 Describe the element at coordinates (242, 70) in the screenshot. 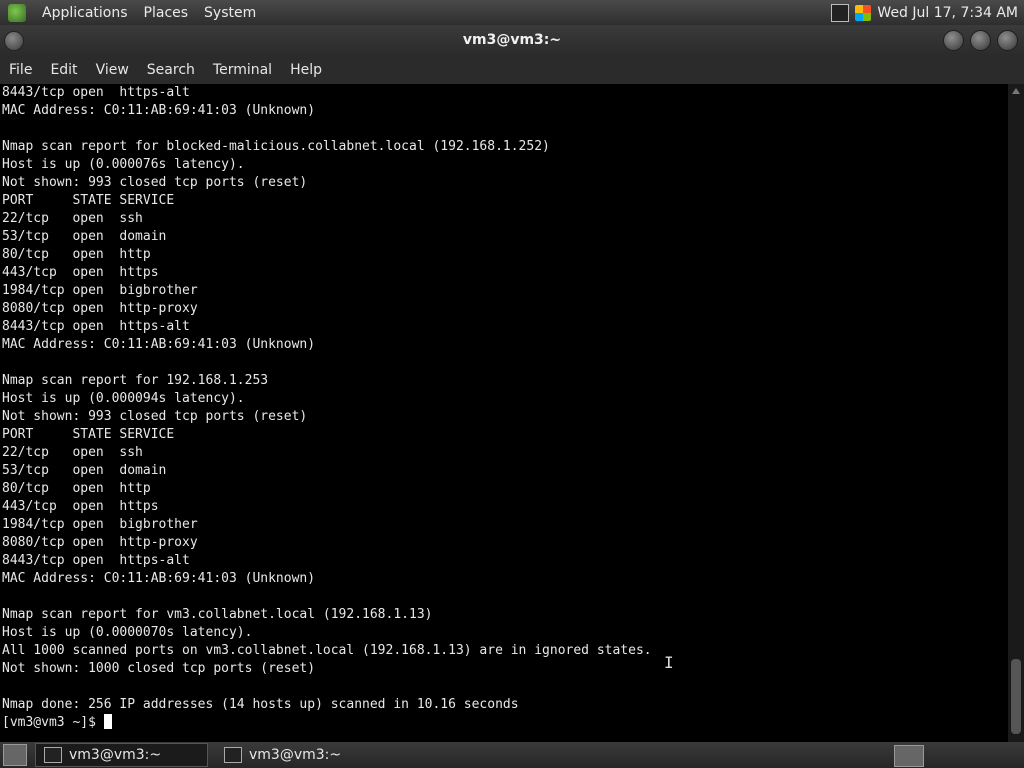

I see `menu-terminal: Terminal` at that location.